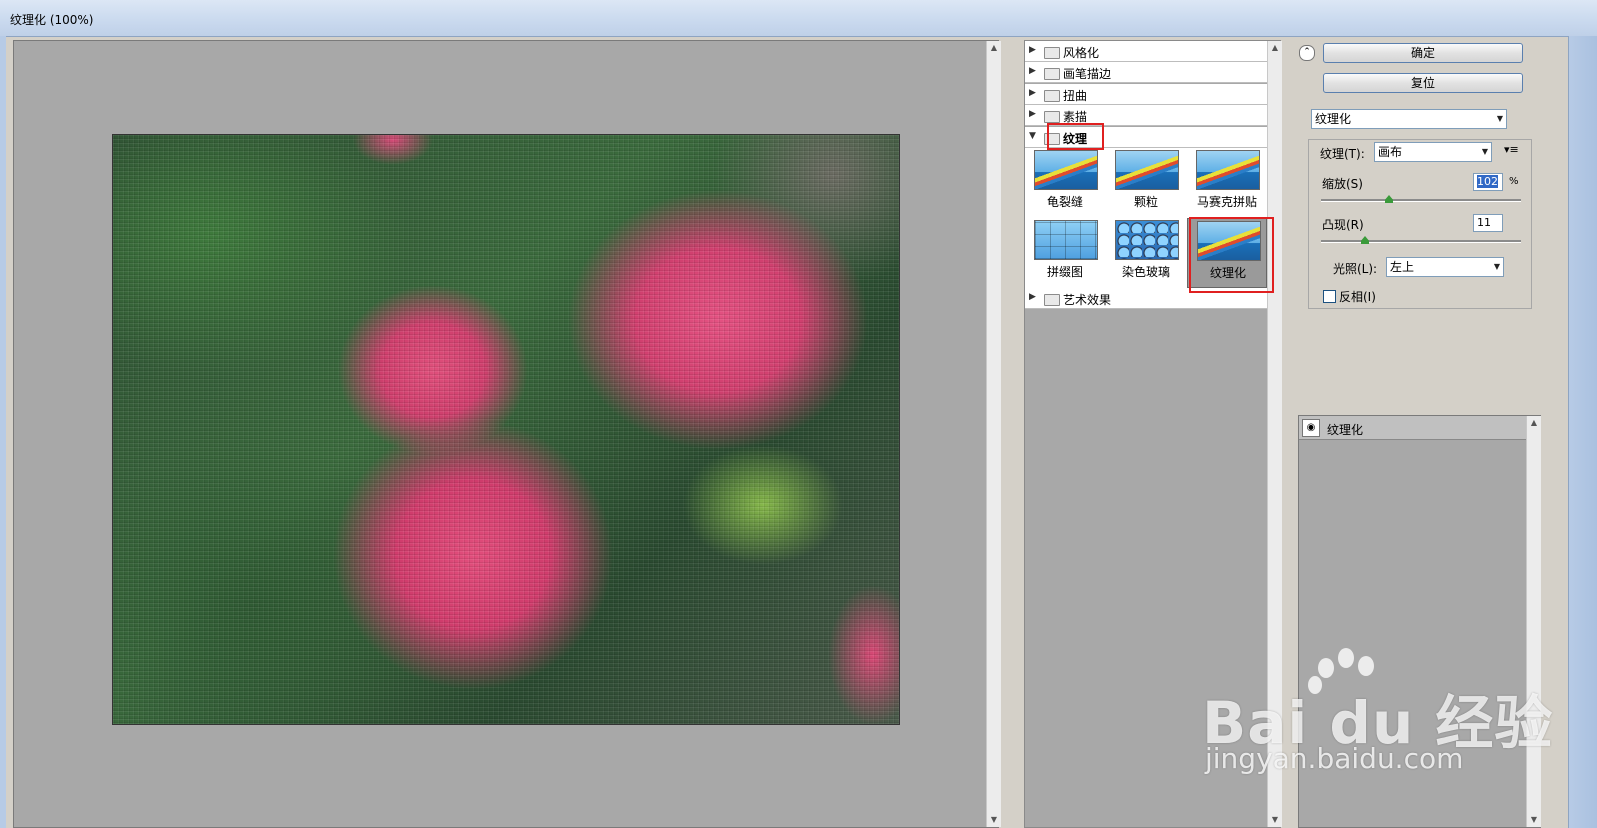 The width and height of the screenshot is (1597, 828). Describe the element at coordinates (1333, 119) in the screenshot. I see `filter-select-value: 纹理化` at that location.